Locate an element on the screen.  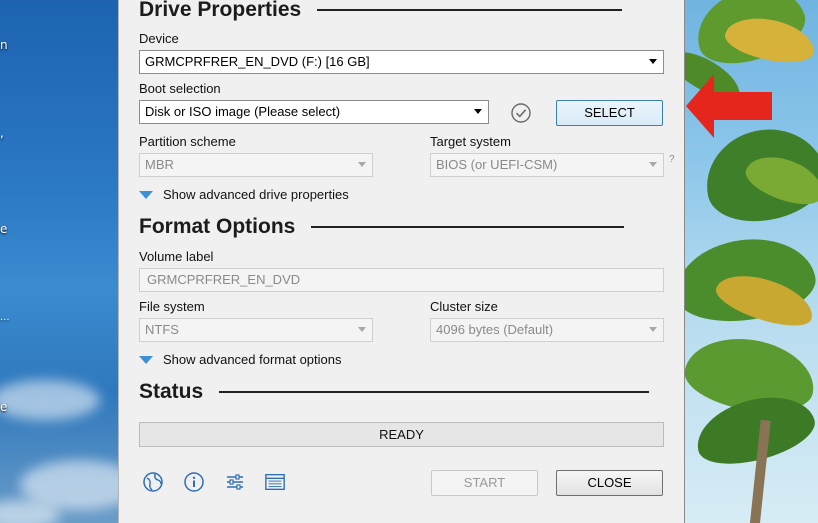
file-system-value: NTFS is located at coordinates (162, 329).